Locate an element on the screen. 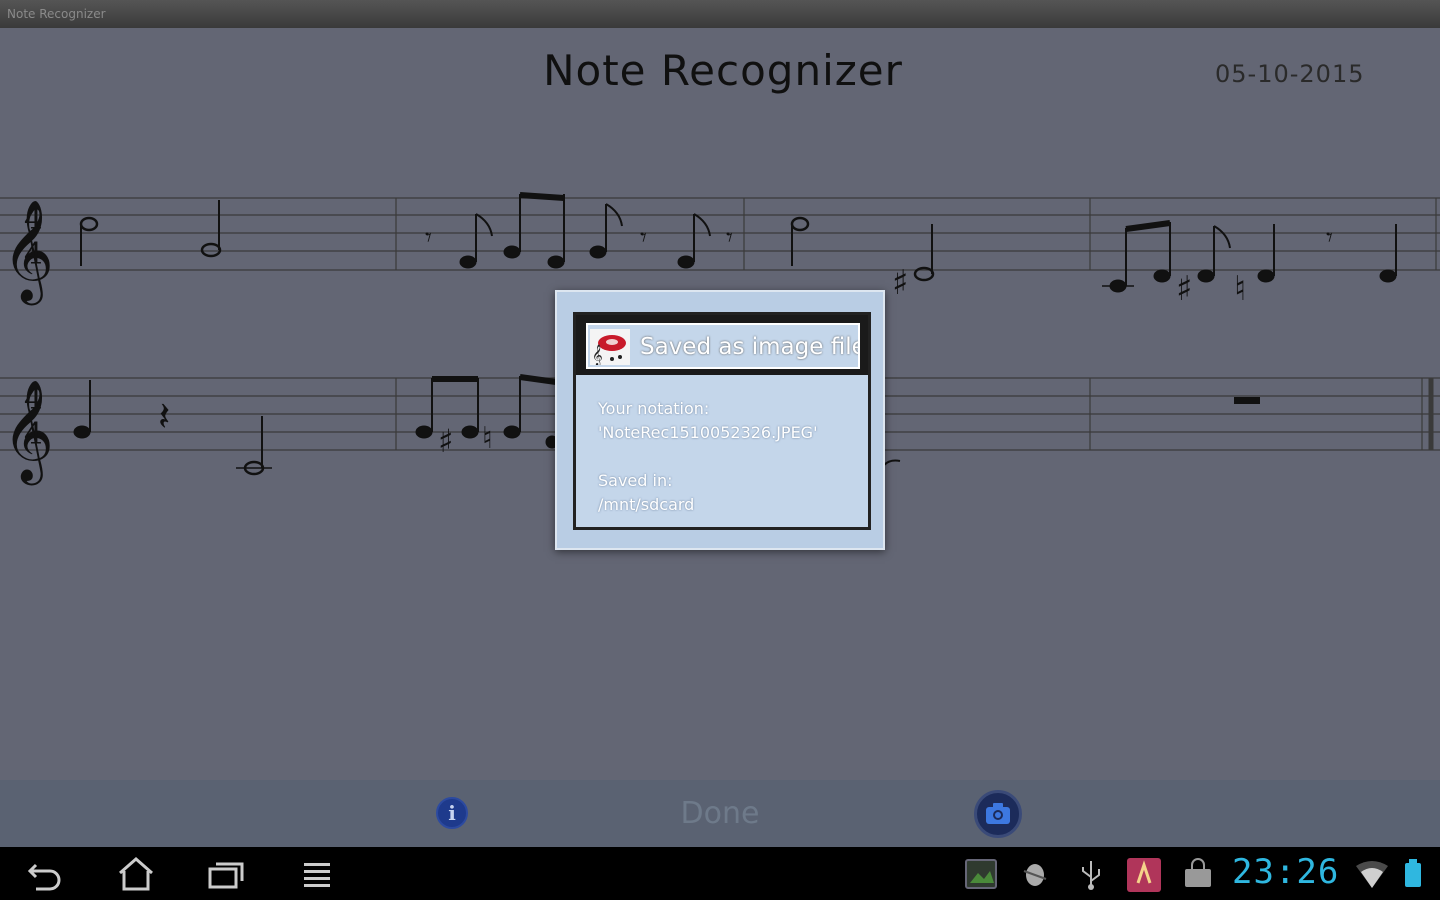 Image resolution: width=1440 pixels, height=900 pixels. android-debug-icon is located at coordinates (1035, 876).